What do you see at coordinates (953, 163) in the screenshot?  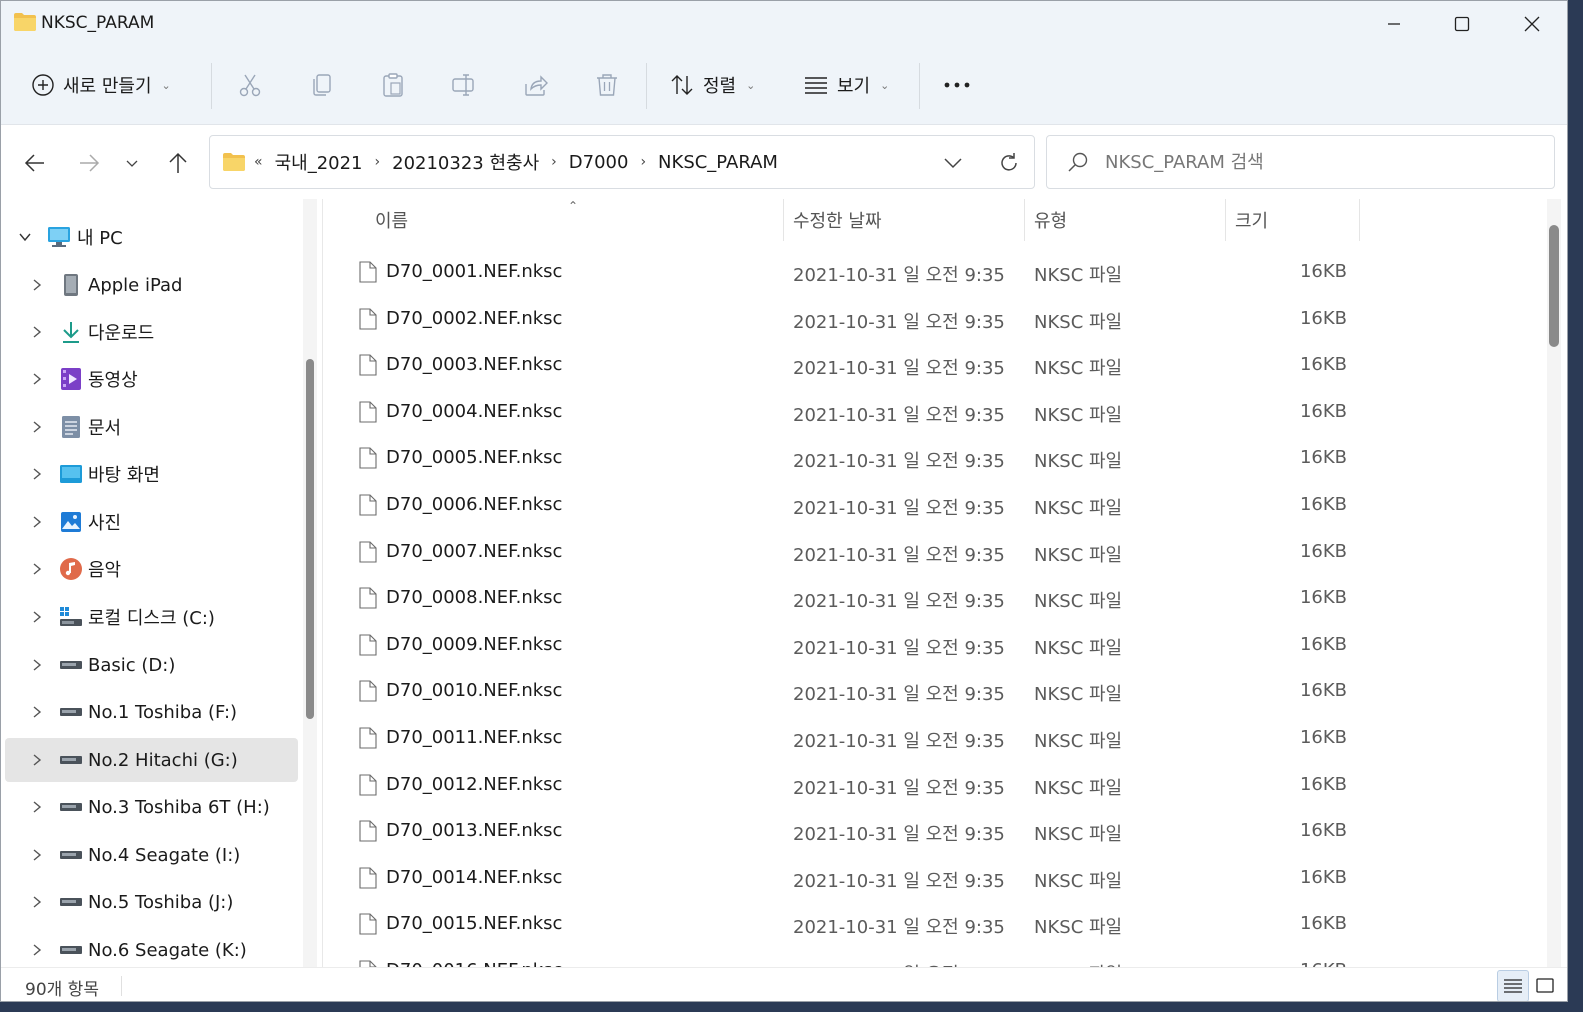 I see `address-history-button` at bounding box center [953, 163].